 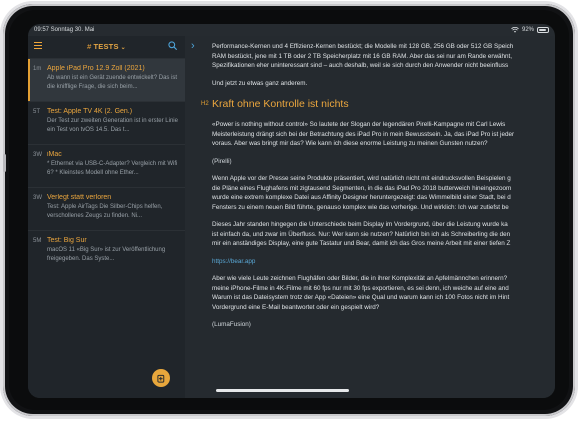 What do you see at coordinates (123, 48) in the screenshot?
I see `chevron-down-icon: ⌄` at bounding box center [123, 48].